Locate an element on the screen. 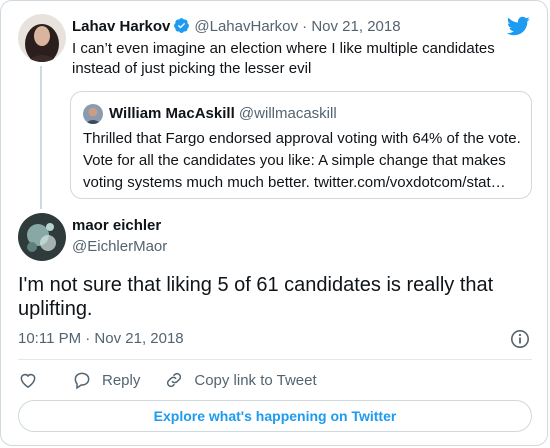 This screenshot has width=550, height=448. parent-tweet-header: Lahav Harkov @LahavHarkov · Nov 21, 2018 is located at coordinates (236, 27).